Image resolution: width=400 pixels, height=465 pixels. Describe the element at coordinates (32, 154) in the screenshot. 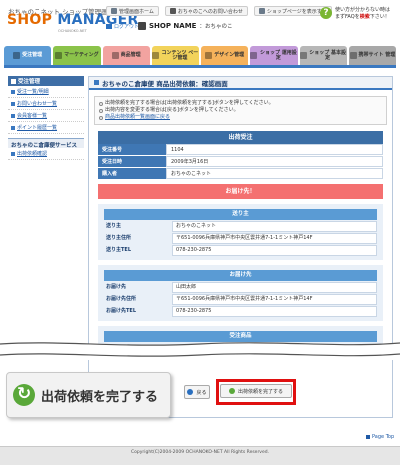

I see `sidebar-item-label: 出荷依頼確認` at that location.